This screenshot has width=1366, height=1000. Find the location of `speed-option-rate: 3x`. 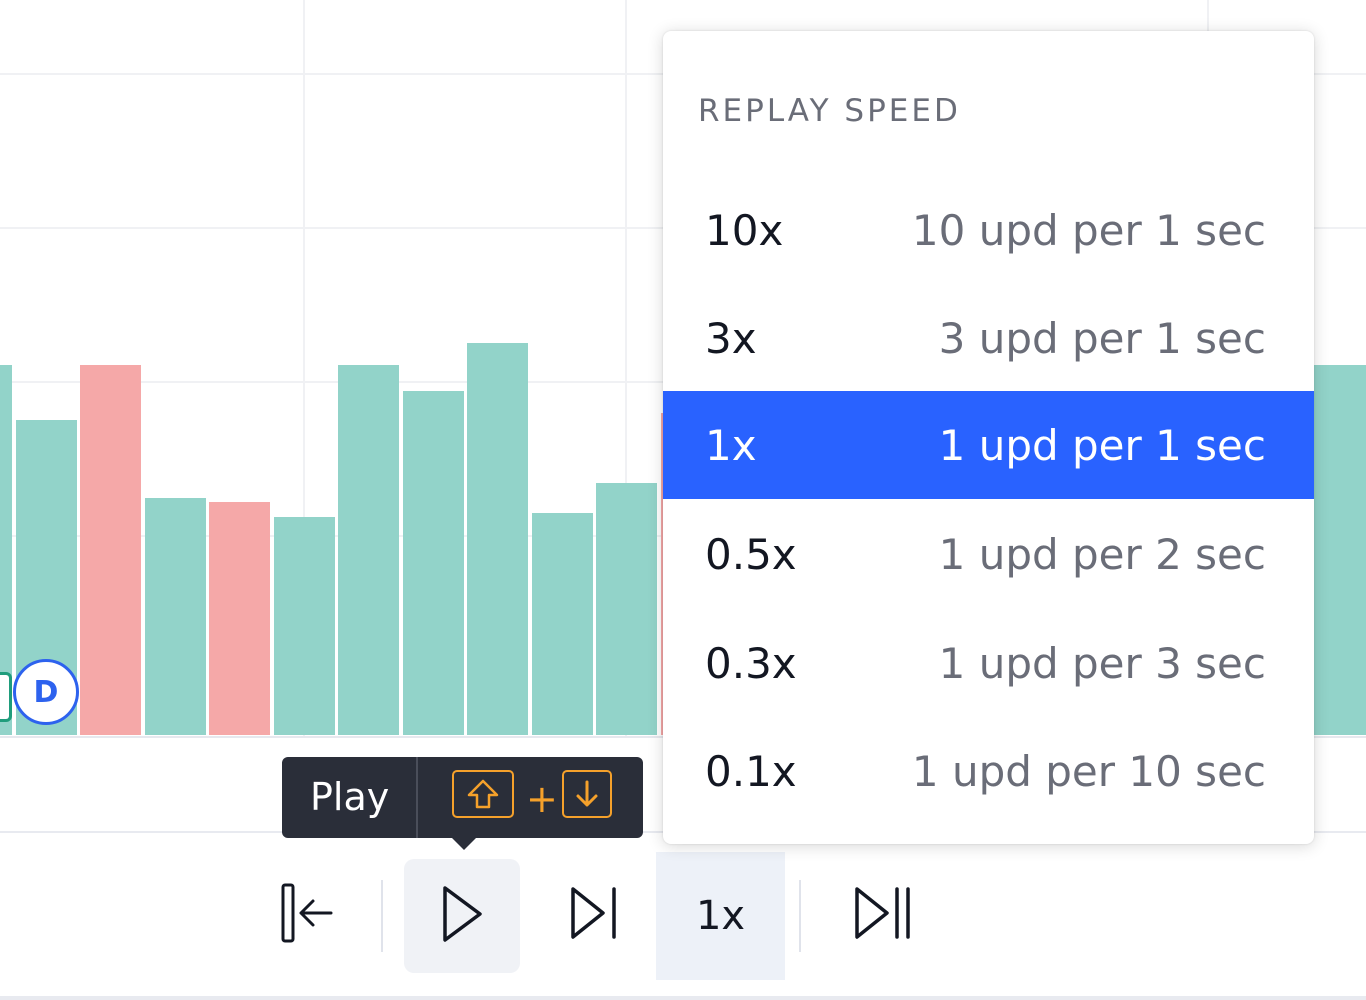

speed-option-rate: 3x is located at coordinates (731, 338).